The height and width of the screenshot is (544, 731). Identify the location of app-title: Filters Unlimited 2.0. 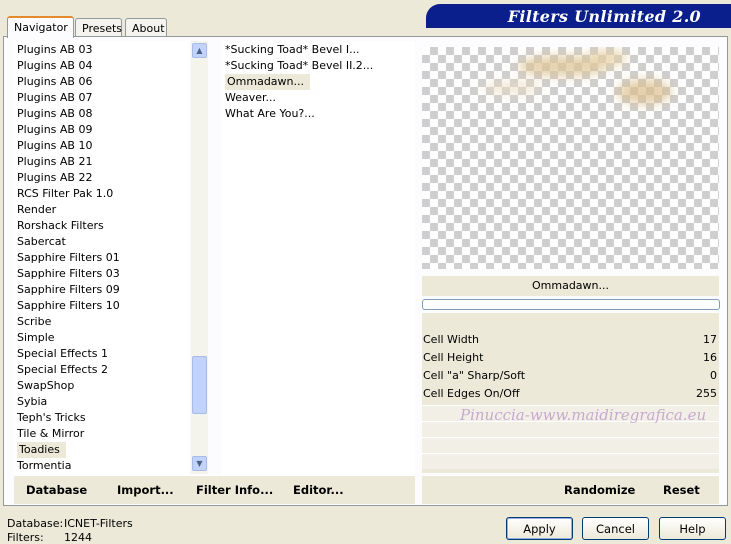
(604, 16).